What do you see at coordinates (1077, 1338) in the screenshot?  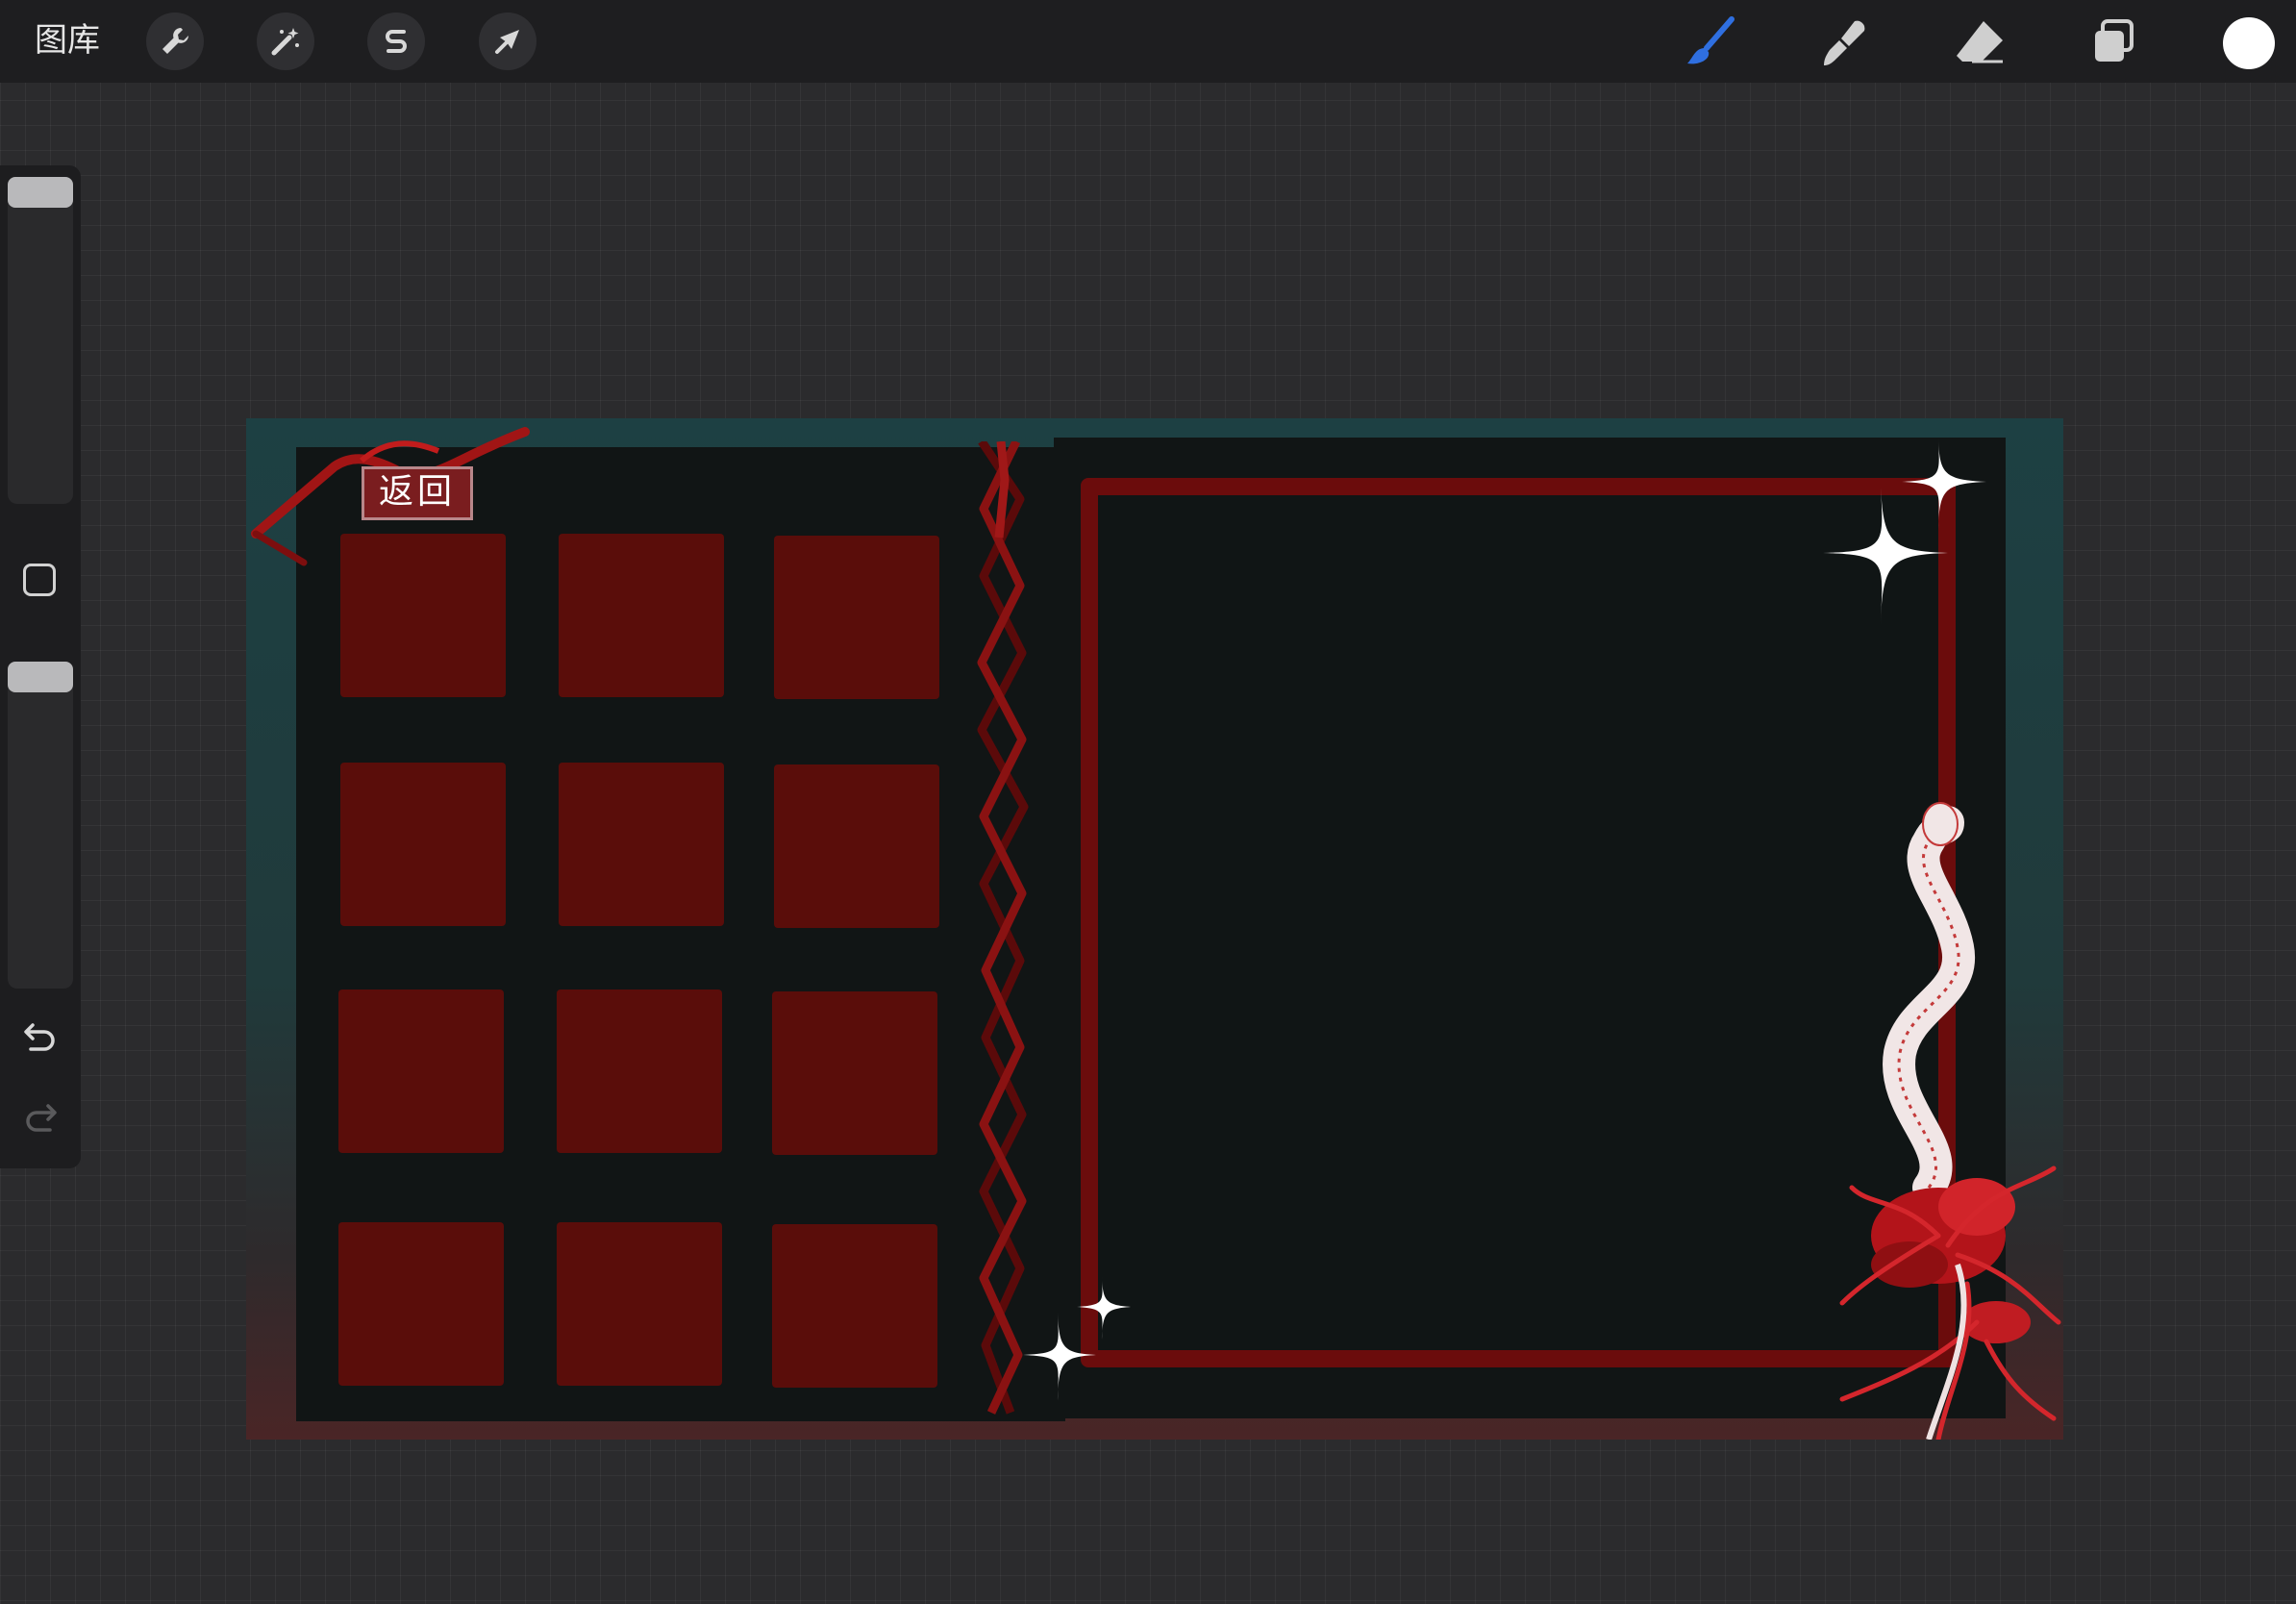 I see `sparkle-small` at bounding box center [1077, 1338].